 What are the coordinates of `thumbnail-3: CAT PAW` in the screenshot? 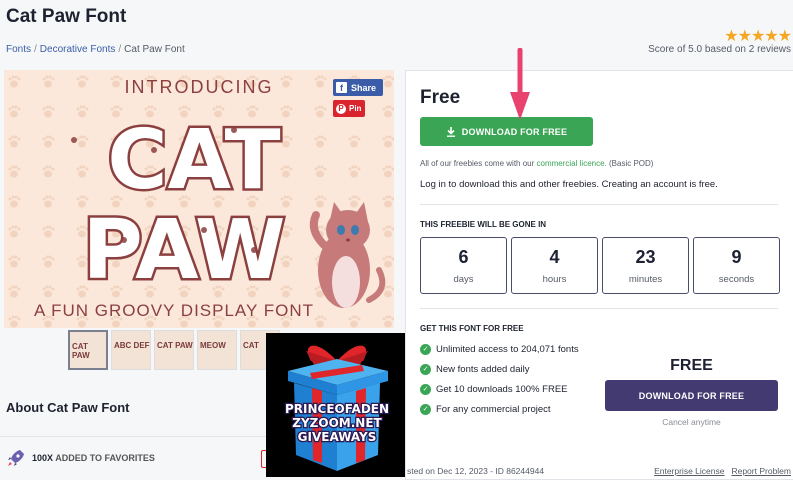 It's located at (174, 350).